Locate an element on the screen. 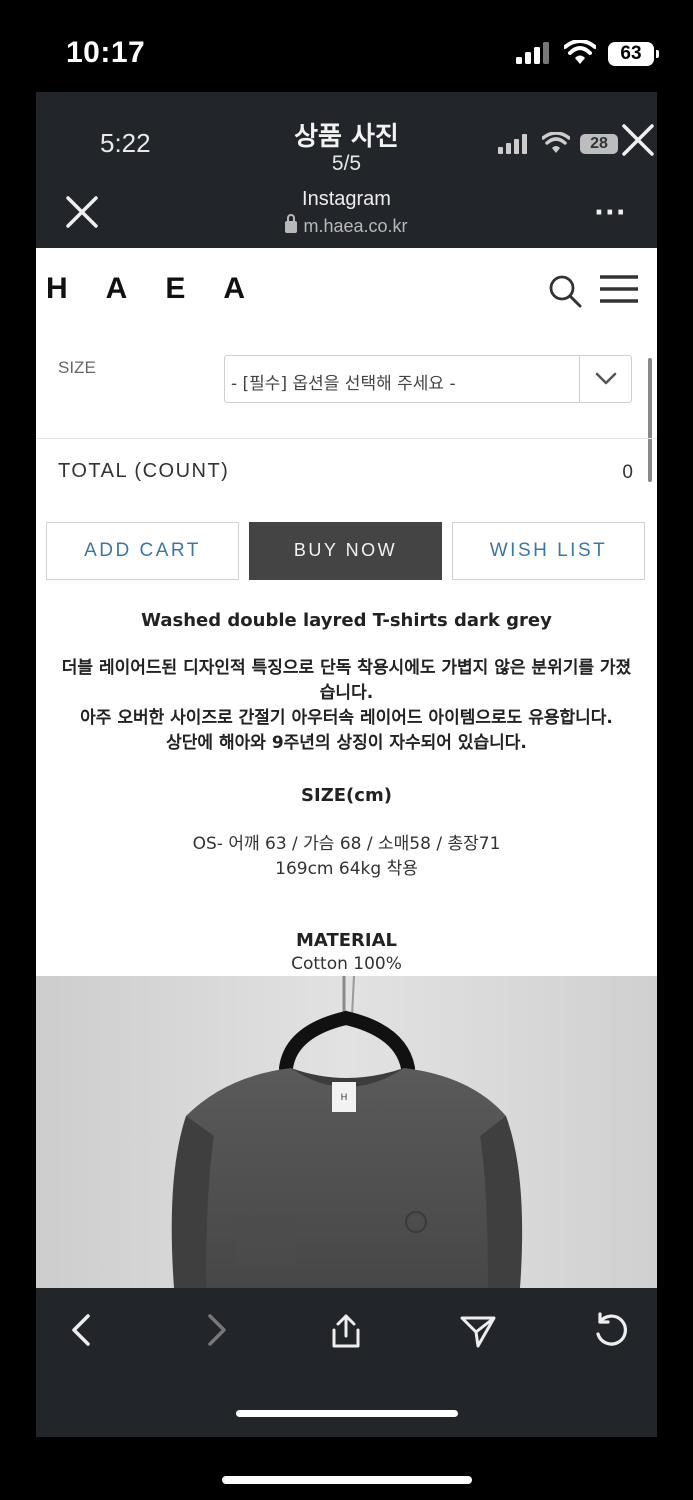 The image size is (693, 1500). battery-indicator: 63 is located at coordinates (633, 54).